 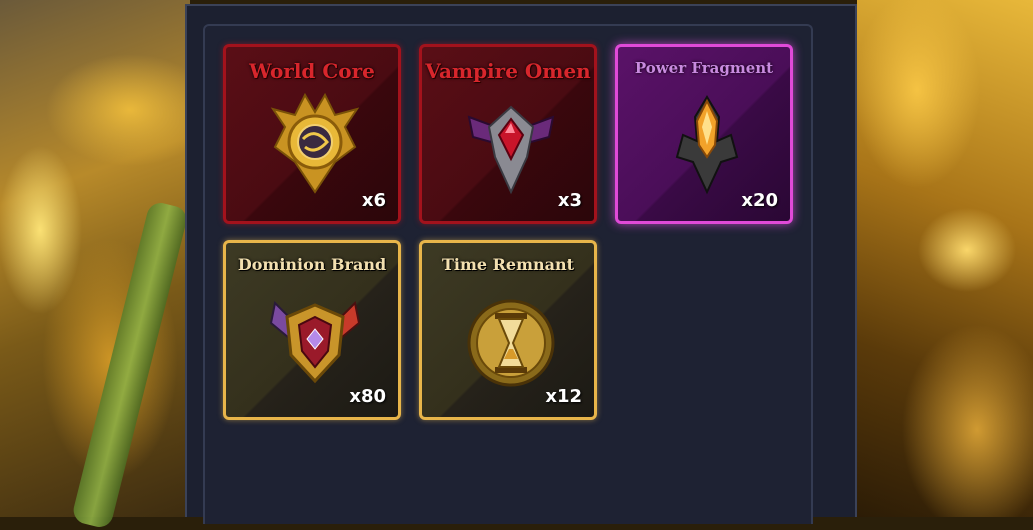 I want to click on hourglass-emblem-icon, so click(x=511, y=343).